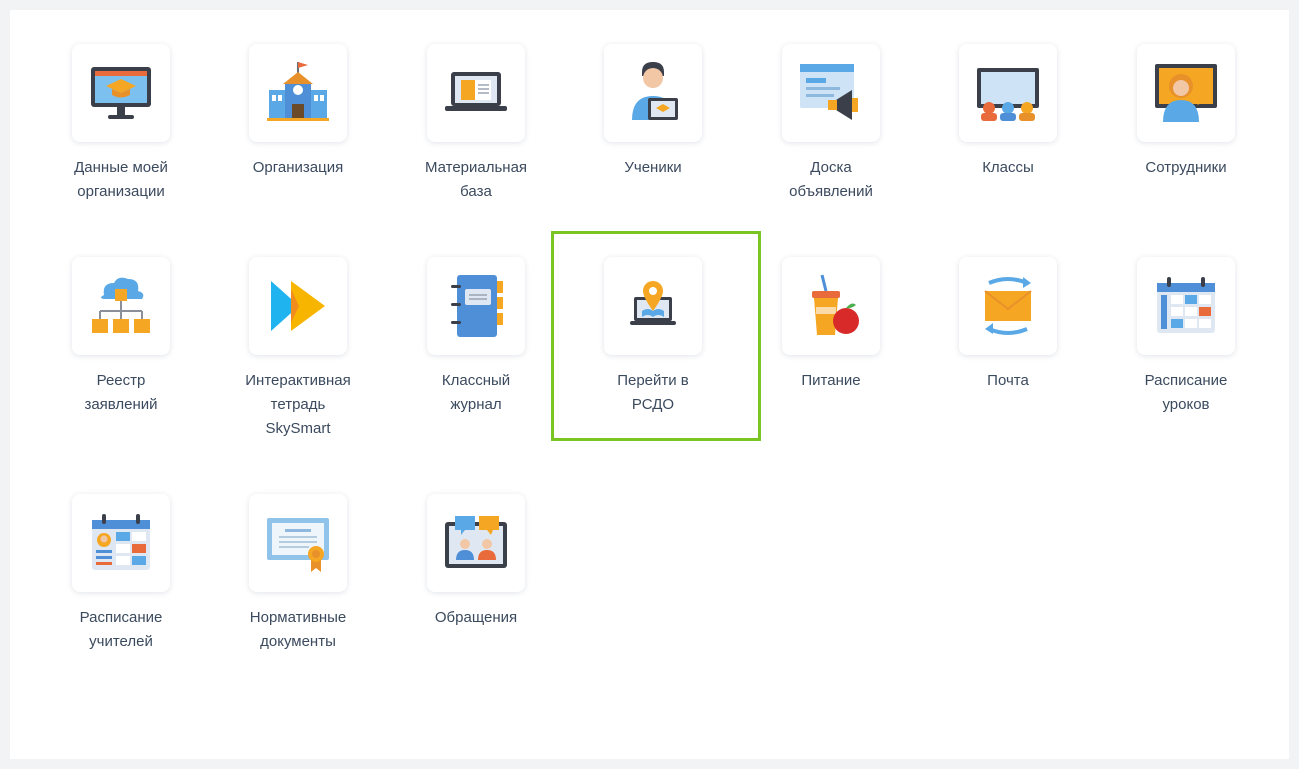 Image resolution: width=1299 pixels, height=769 pixels. I want to click on envelope-sync-icon, so click(1008, 306).